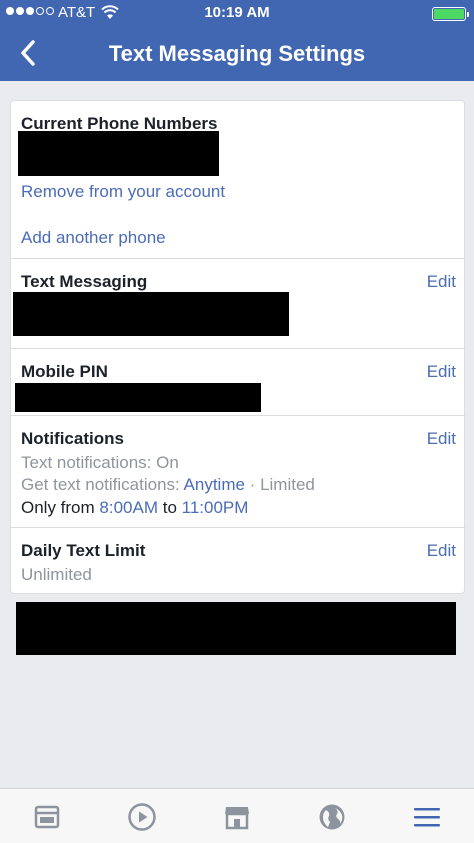  Describe the element at coordinates (238, 561) in the screenshot. I see `daily-limit-section: Daily Text Limit Edit Unlimited` at that location.